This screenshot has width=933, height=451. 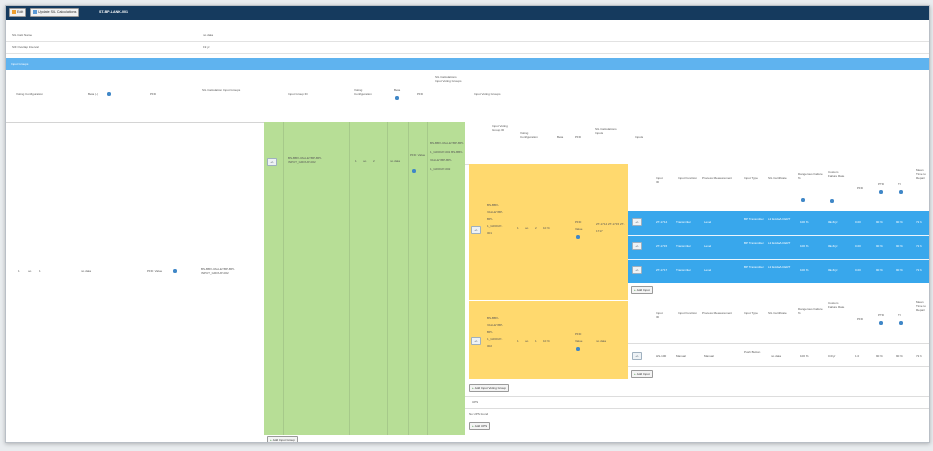 What do you see at coordinates (467, 36) in the screenshot?
I see `info-row-sil-calc-name: SIL Calc Name no data` at bounding box center [467, 36].